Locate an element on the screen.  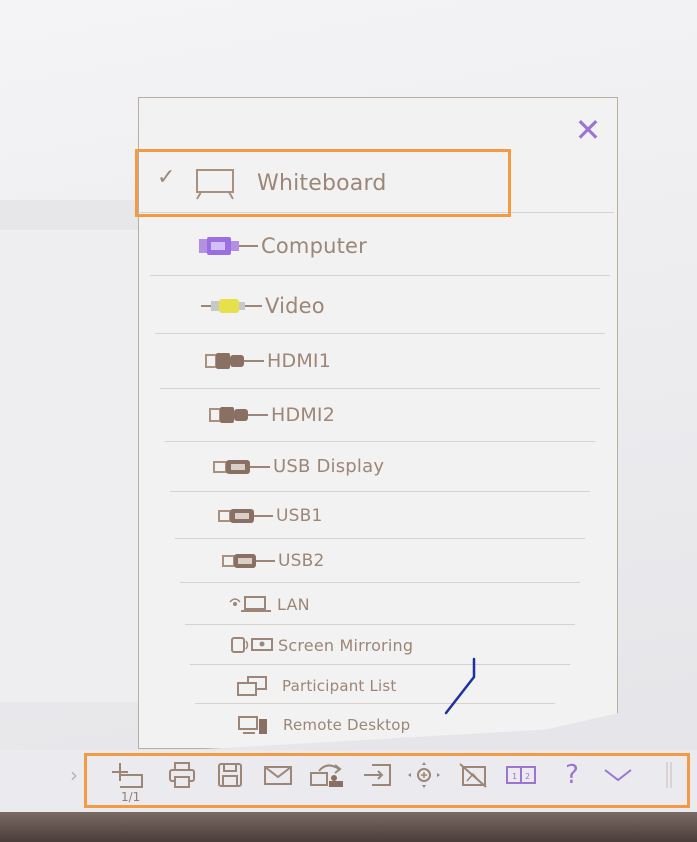
source-item-remote-desktop: Remote Desktop is located at coordinates (323, 725).